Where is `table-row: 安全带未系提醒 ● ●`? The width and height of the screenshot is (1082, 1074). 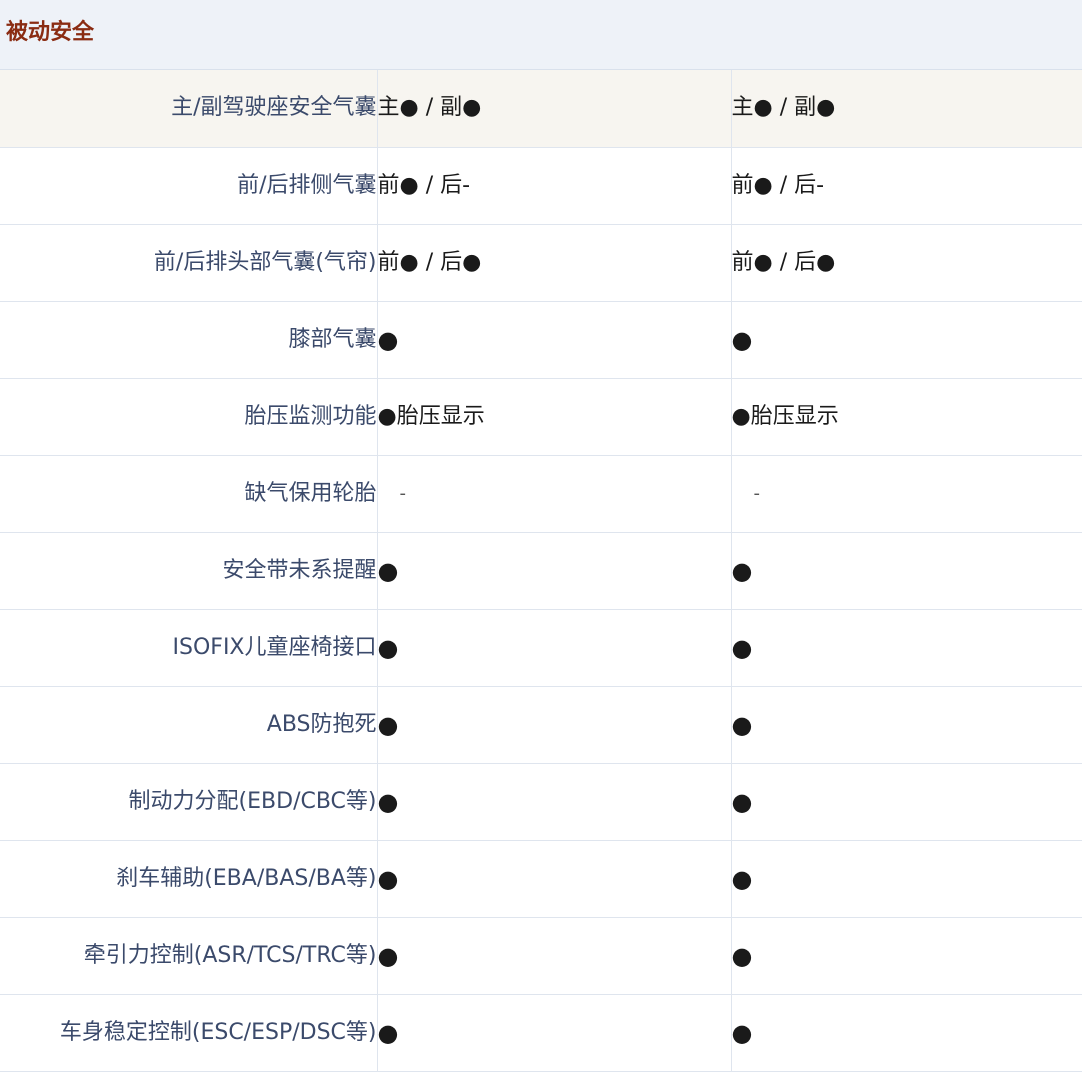 table-row: 安全带未系提醒 ● ● is located at coordinates (541, 571).